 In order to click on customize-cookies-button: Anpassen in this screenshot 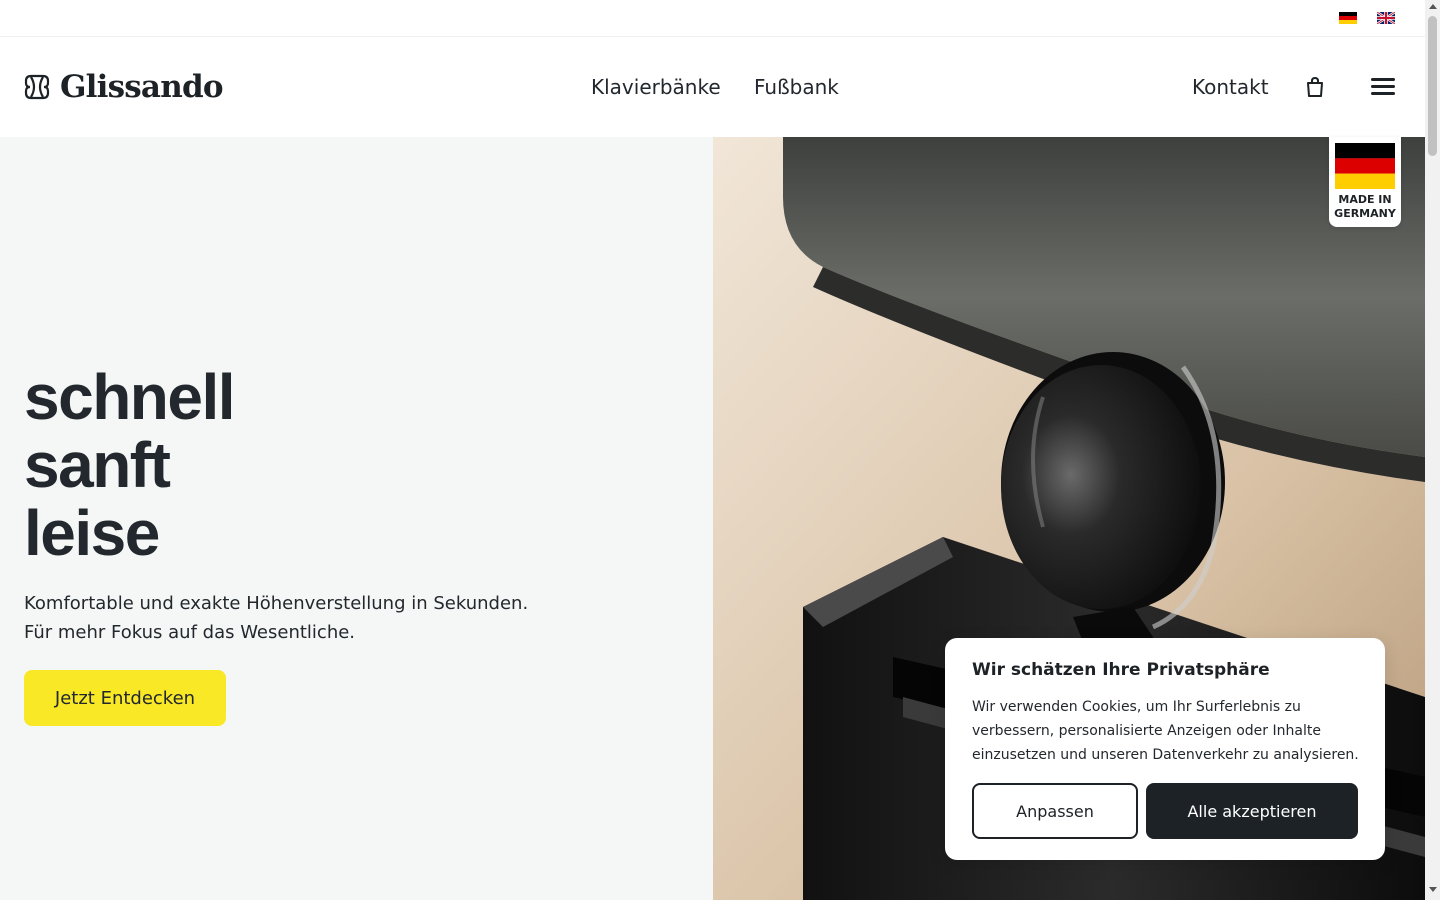, I will do `click(1055, 811)`.